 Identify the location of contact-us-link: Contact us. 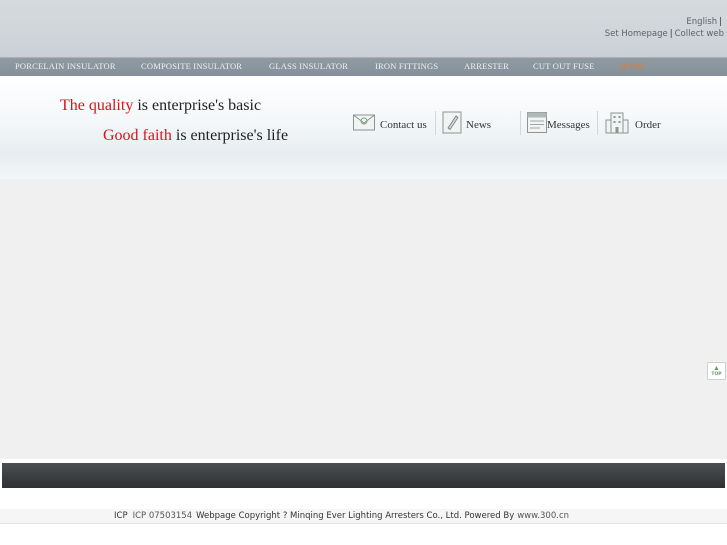
(392, 123).